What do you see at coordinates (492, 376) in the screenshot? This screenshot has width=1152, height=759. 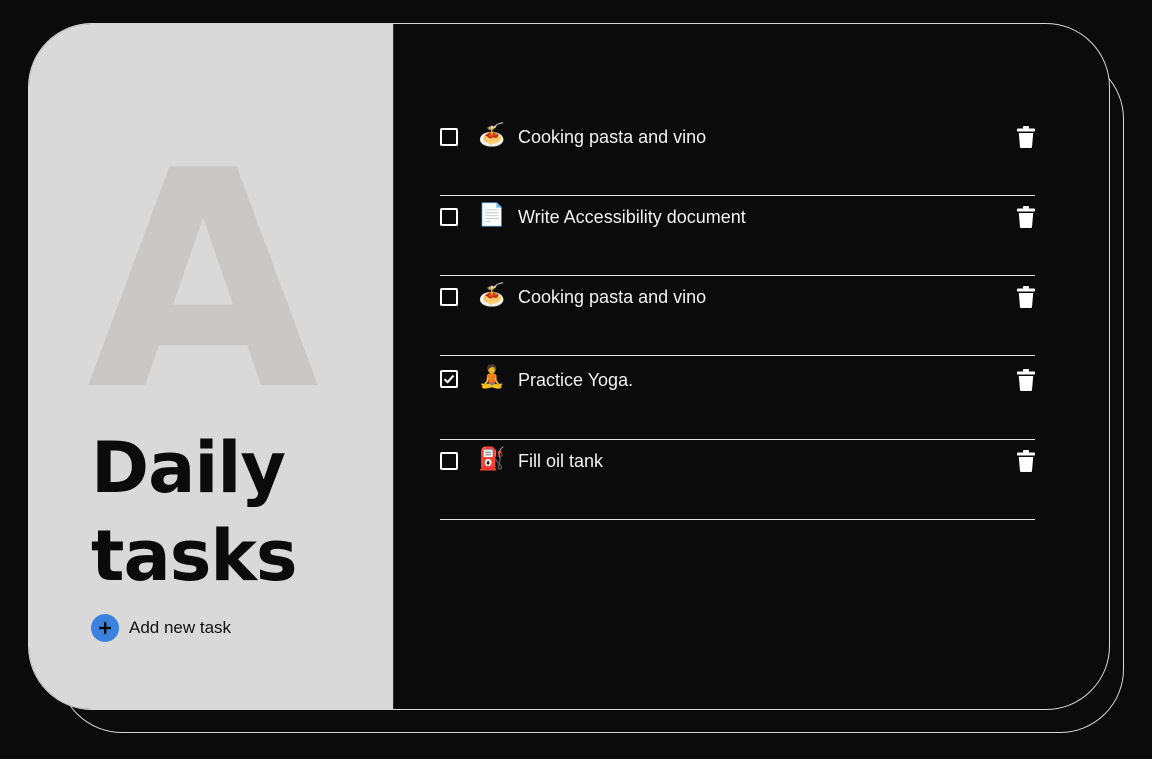 I see `yoga-person-icon: 🧘` at bounding box center [492, 376].